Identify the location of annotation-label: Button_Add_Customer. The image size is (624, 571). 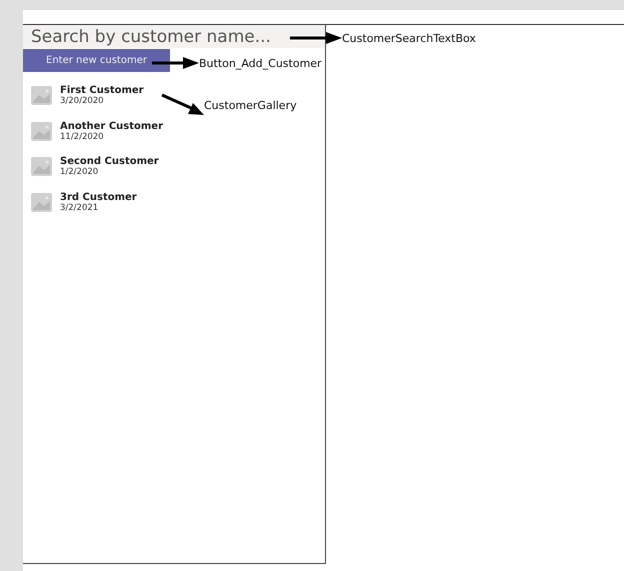
(260, 63).